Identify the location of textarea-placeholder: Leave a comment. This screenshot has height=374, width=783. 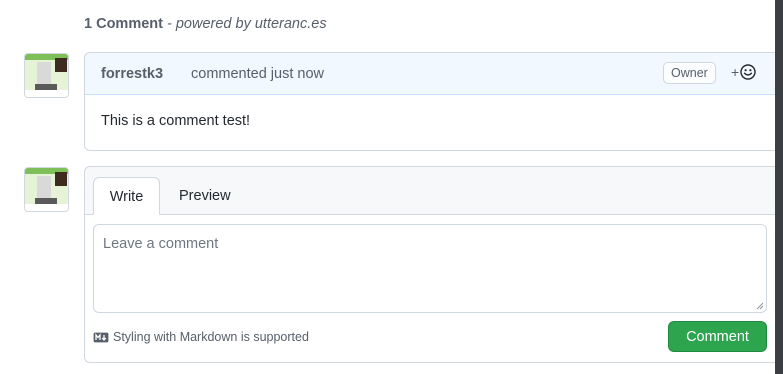
(161, 244).